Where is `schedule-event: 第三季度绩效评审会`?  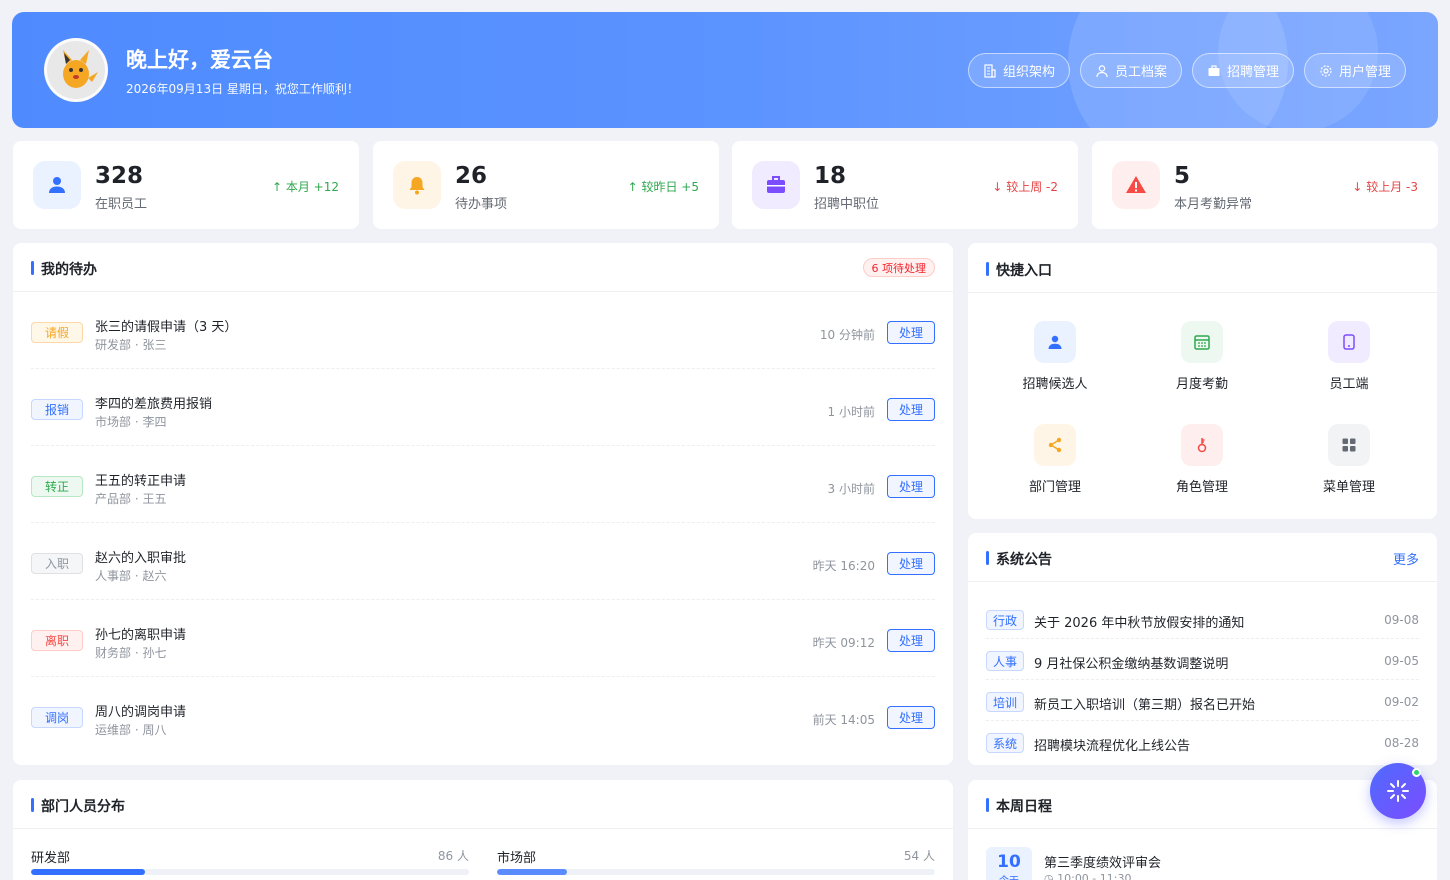
schedule-event: 第三季度绩效评审会 is located at coordinates (1102, 861).